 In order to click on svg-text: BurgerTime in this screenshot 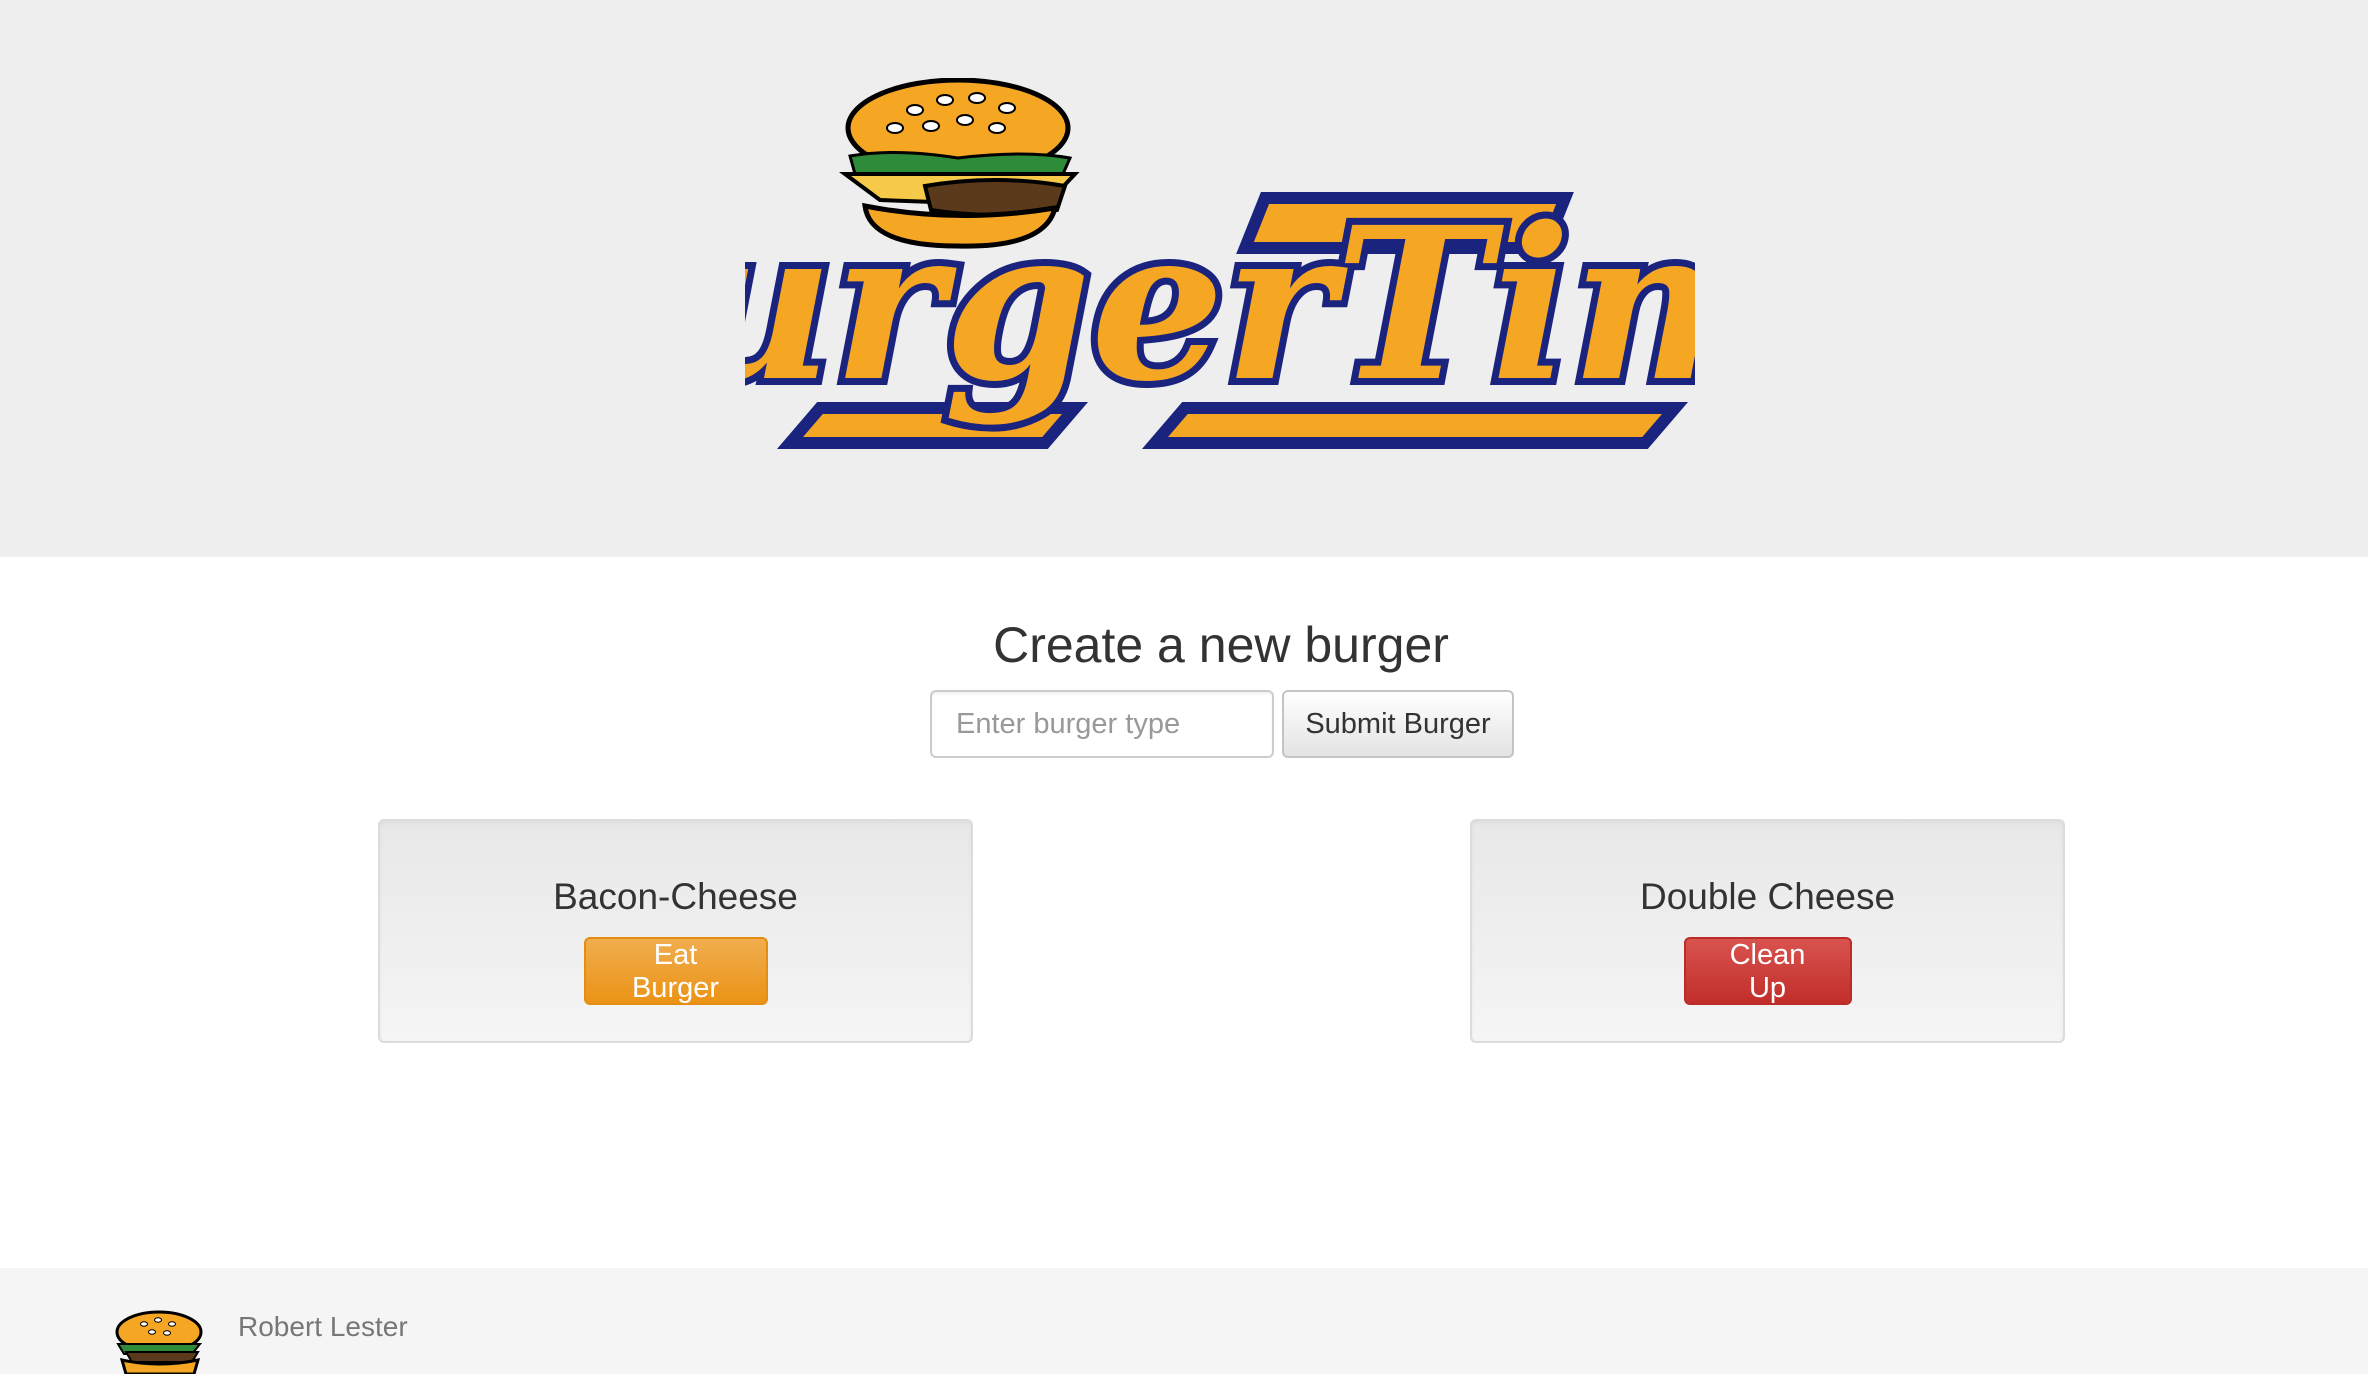, I will do `click(1220, 304)`.